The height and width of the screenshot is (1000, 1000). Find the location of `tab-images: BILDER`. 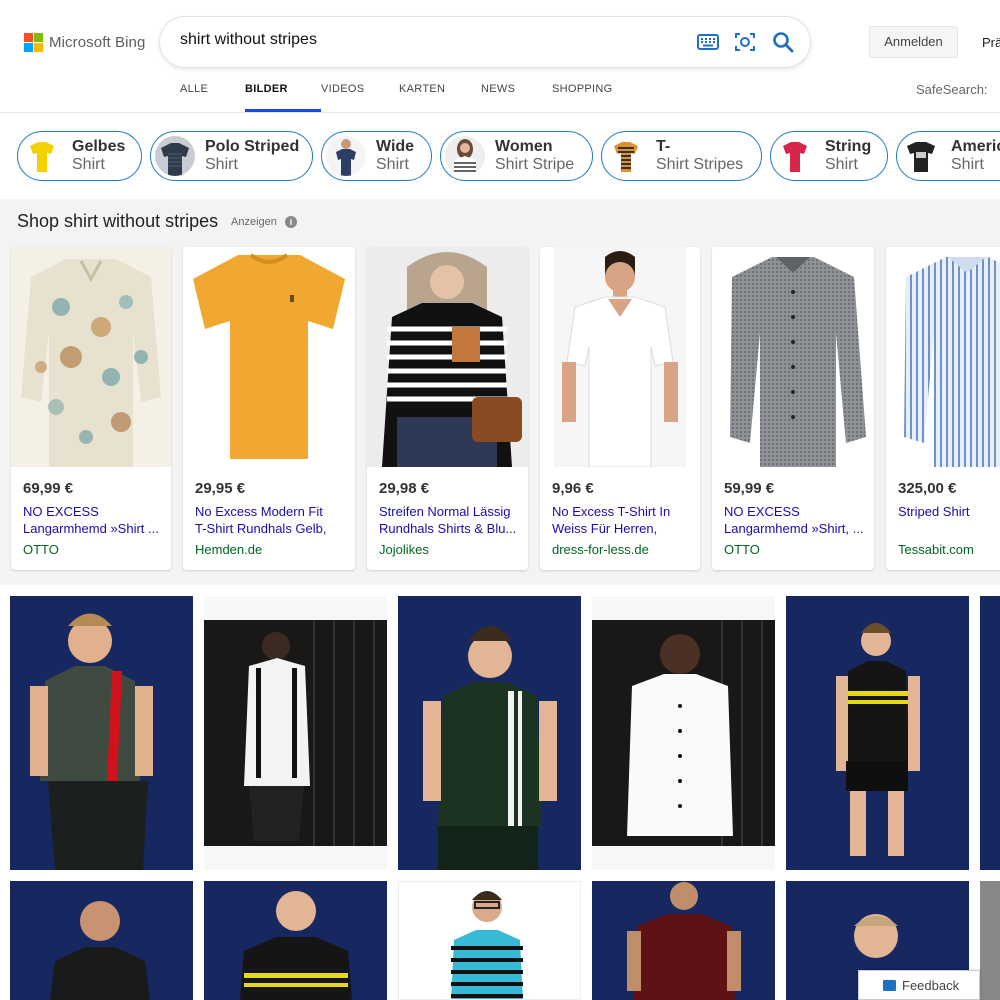

tab-images: BILDER is located at coordinates (283, 98).